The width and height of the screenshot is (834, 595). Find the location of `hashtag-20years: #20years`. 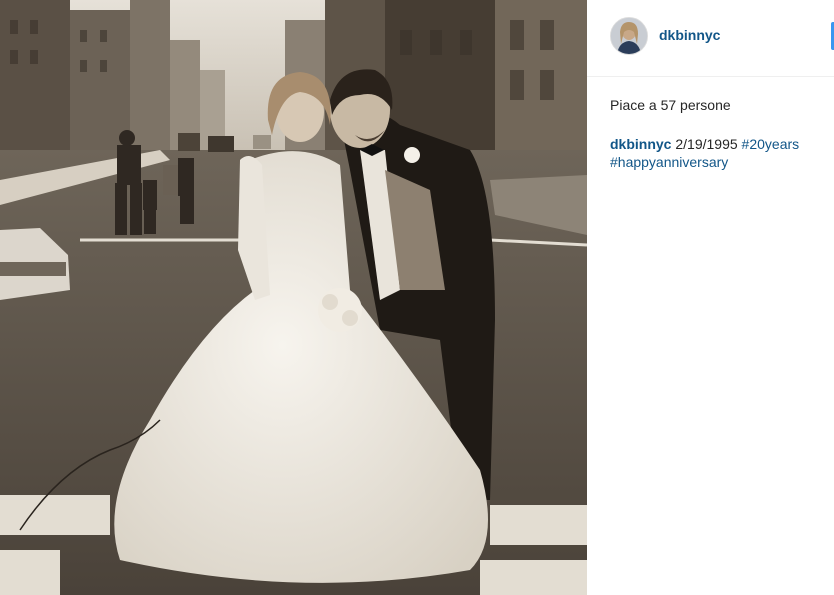

hashtag-20years: #20years is located at coordinates (771, 144).